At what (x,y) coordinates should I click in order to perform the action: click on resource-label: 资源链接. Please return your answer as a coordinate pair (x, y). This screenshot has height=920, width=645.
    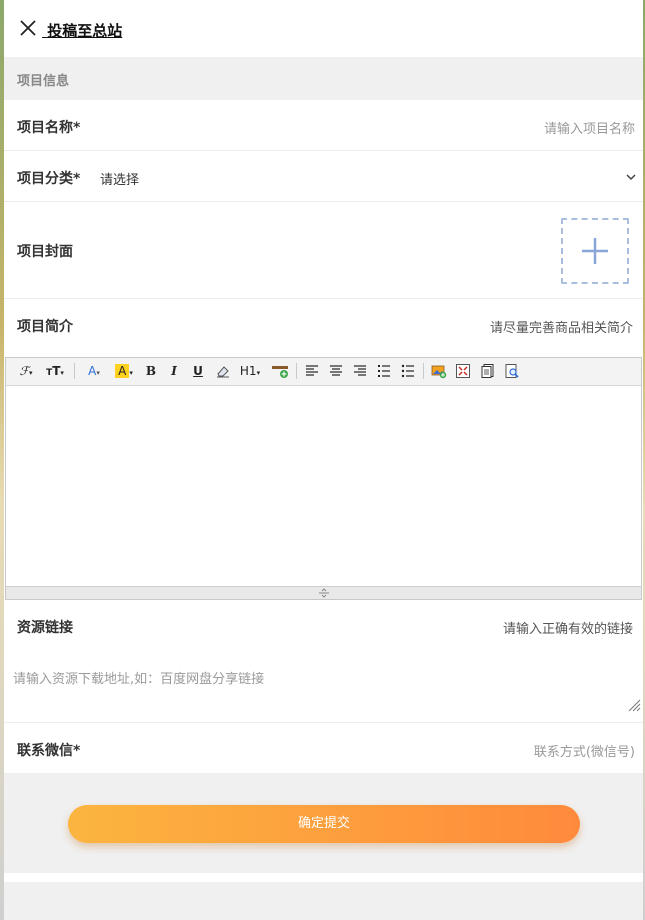
    Looking at the image, I should click on (45, 628).